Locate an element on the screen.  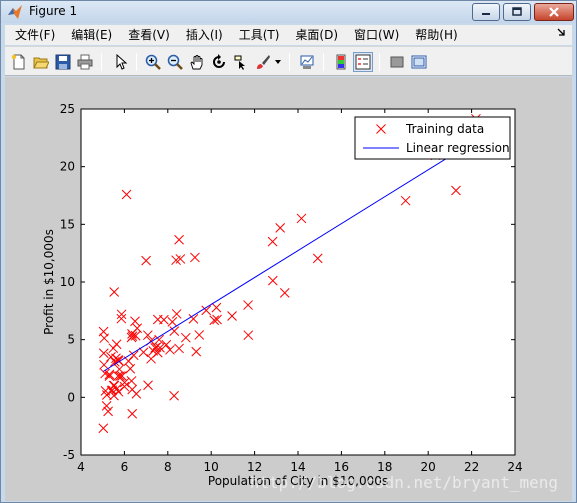
link-plot-button is located at coordinates (307, 62).